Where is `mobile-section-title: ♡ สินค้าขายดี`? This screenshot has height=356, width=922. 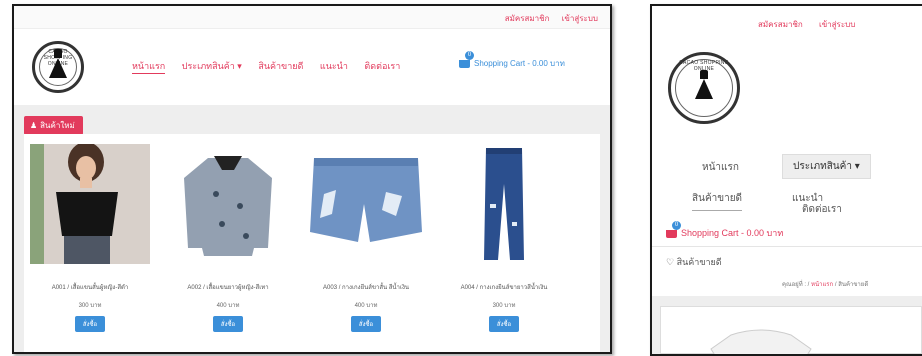 mobile-section-title: ♡ สินค้าขายดี is located at coordinates (694, 262).